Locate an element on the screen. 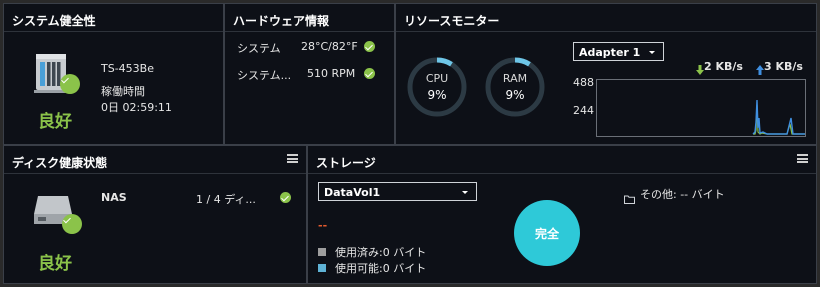  hardware-panel: ハードウェア情報 システム 28°C/82°F システム... 510 RPM is located at coordinates (309, 74).